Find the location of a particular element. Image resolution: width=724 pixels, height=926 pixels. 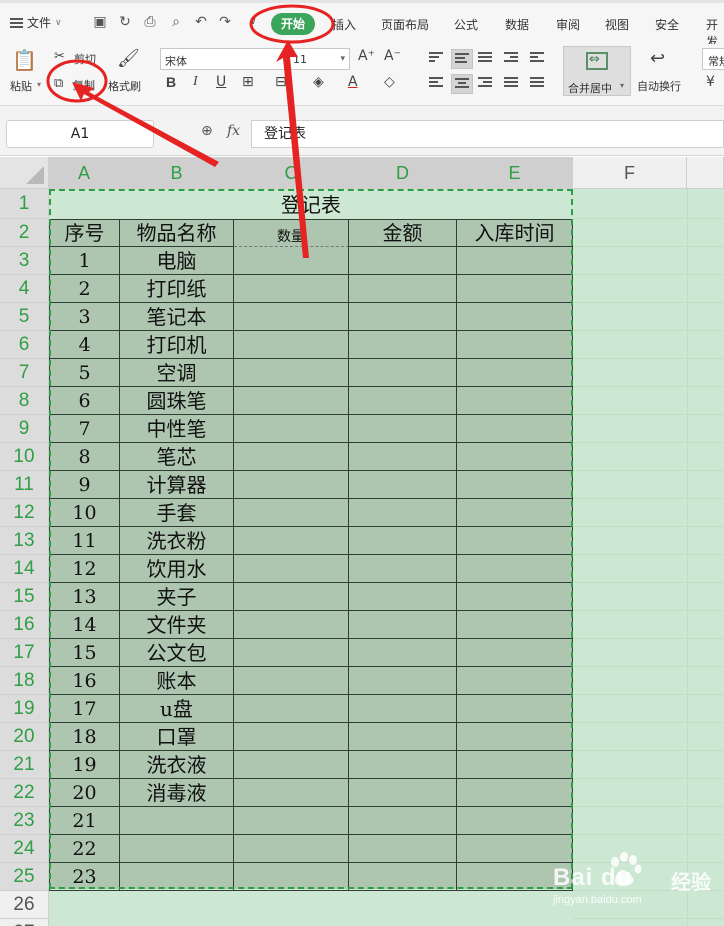

row-header-23: 23 is located at coordinates (24, 821).